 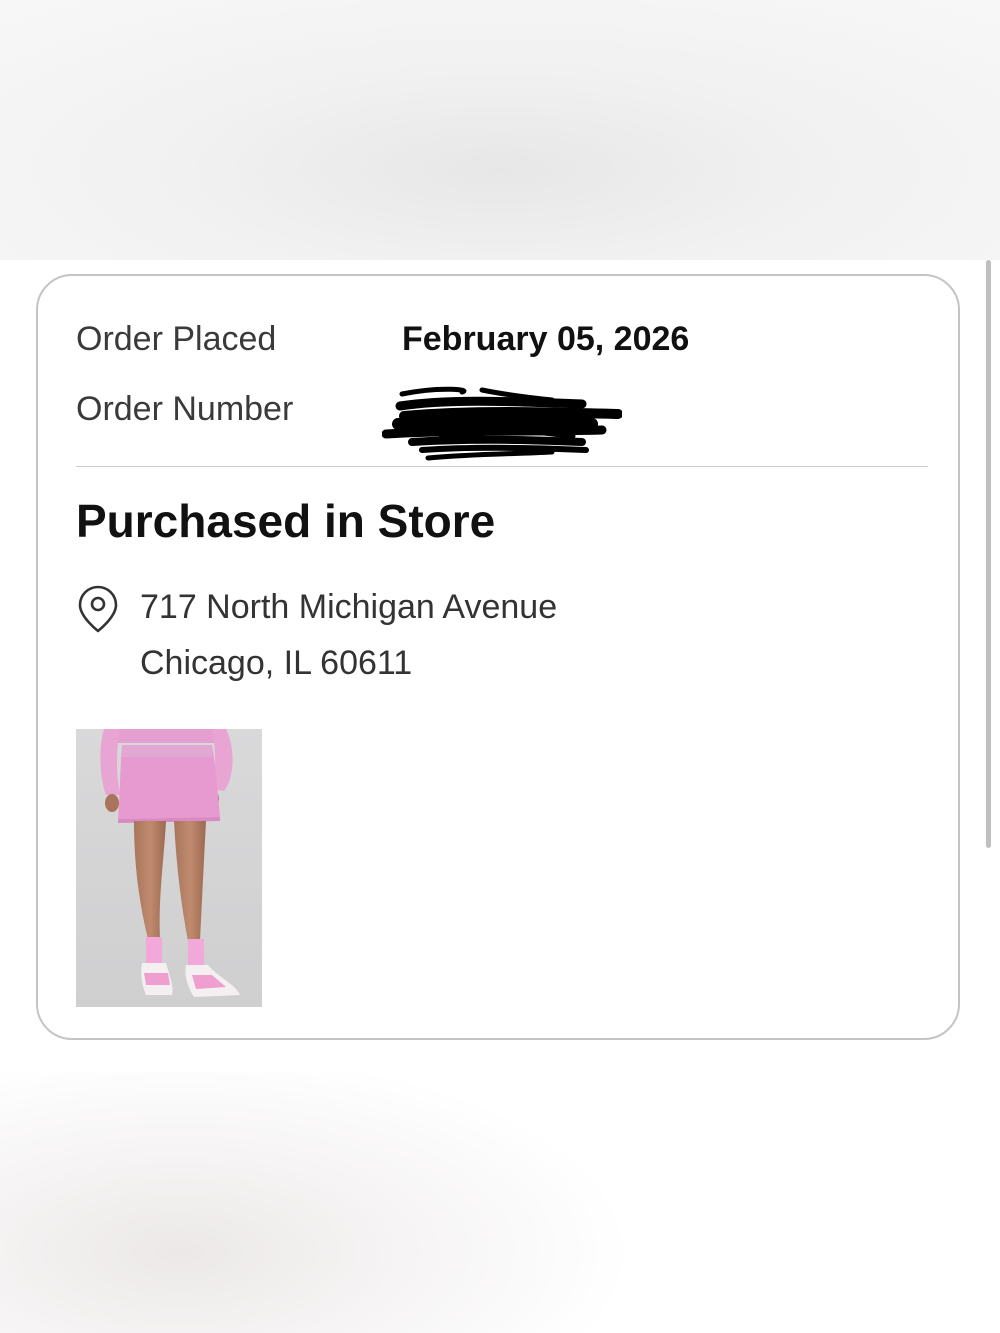 I want to click on order-number-redaction, so click(x=502, y=423).